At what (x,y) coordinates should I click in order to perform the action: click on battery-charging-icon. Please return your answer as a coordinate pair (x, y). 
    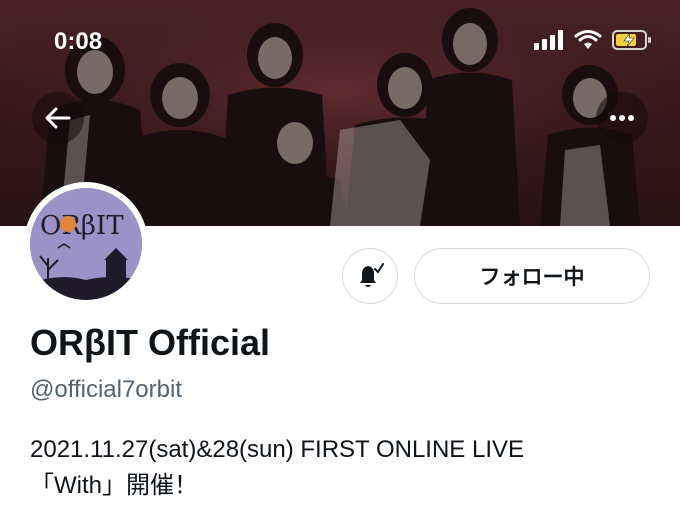
    Looking at the image, I should click on (631, 40).